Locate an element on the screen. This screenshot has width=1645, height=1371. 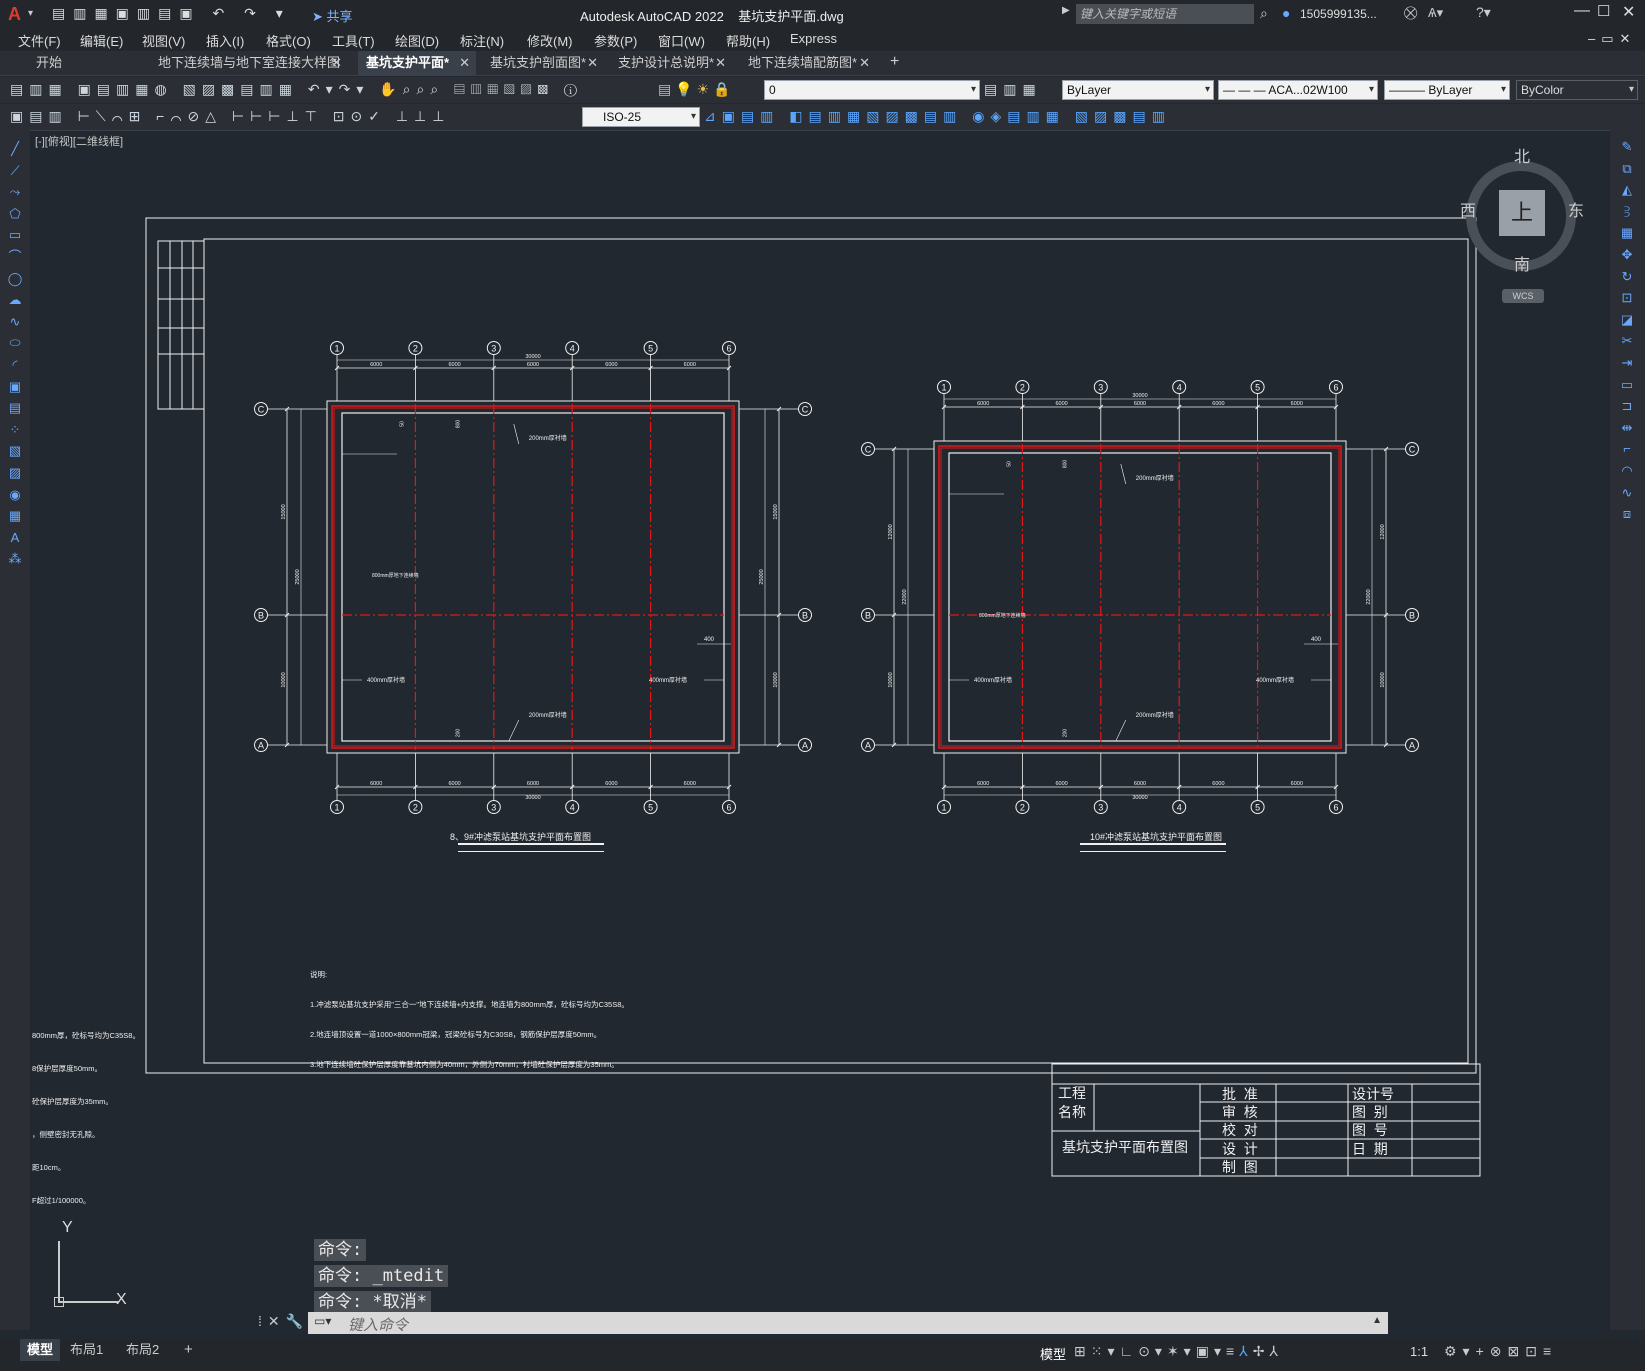
menu-insert: 插入(I) is located at coordinates (225, 40).